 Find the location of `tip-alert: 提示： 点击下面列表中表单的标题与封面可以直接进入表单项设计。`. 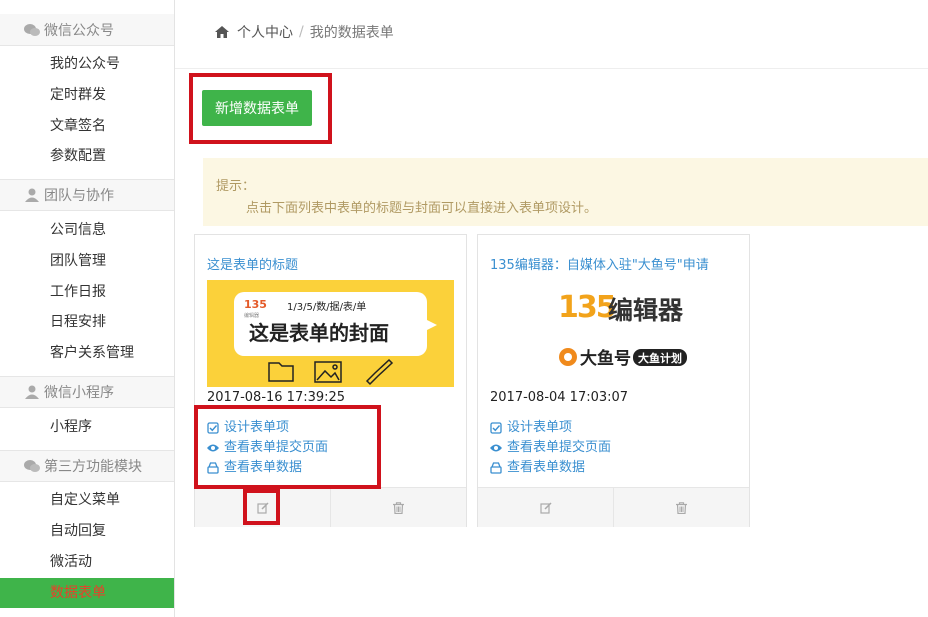

tip-alert: 提示： 点击下面列表中表单的标题与封面可以直接进入表单项设计。 is located at coordinates (565, 192).